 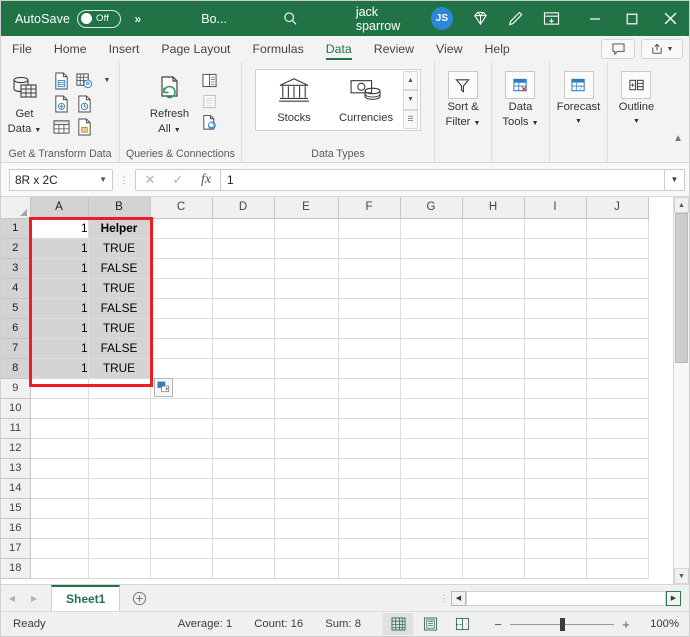 What do you see at coordinates (343, 624) in the screenshot?
I see `status-sum: Sum: 8` at bounding box center [343, 624].